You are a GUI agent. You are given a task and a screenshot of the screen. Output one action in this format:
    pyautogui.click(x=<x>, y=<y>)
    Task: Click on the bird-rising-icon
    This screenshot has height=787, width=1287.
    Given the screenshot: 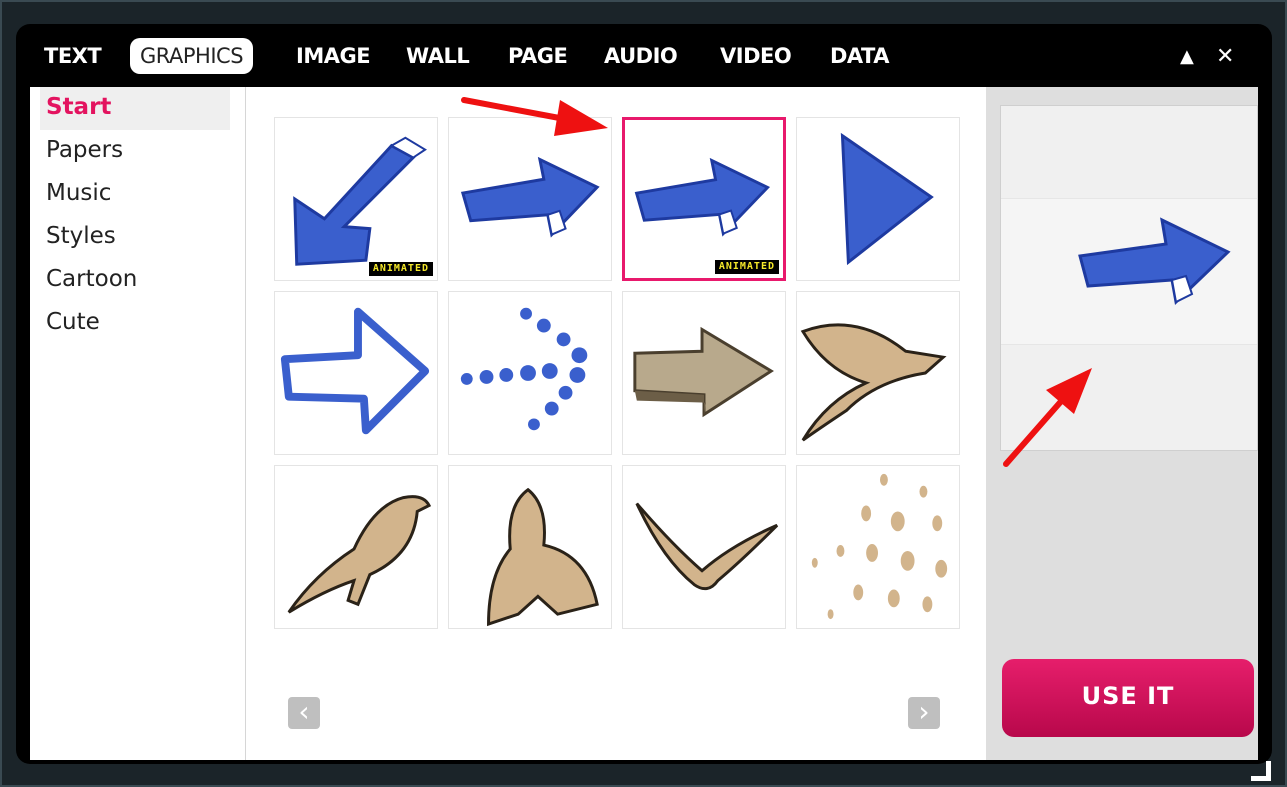 What is the action you would take?
    pyautogui.click(x=543, y=557)
    